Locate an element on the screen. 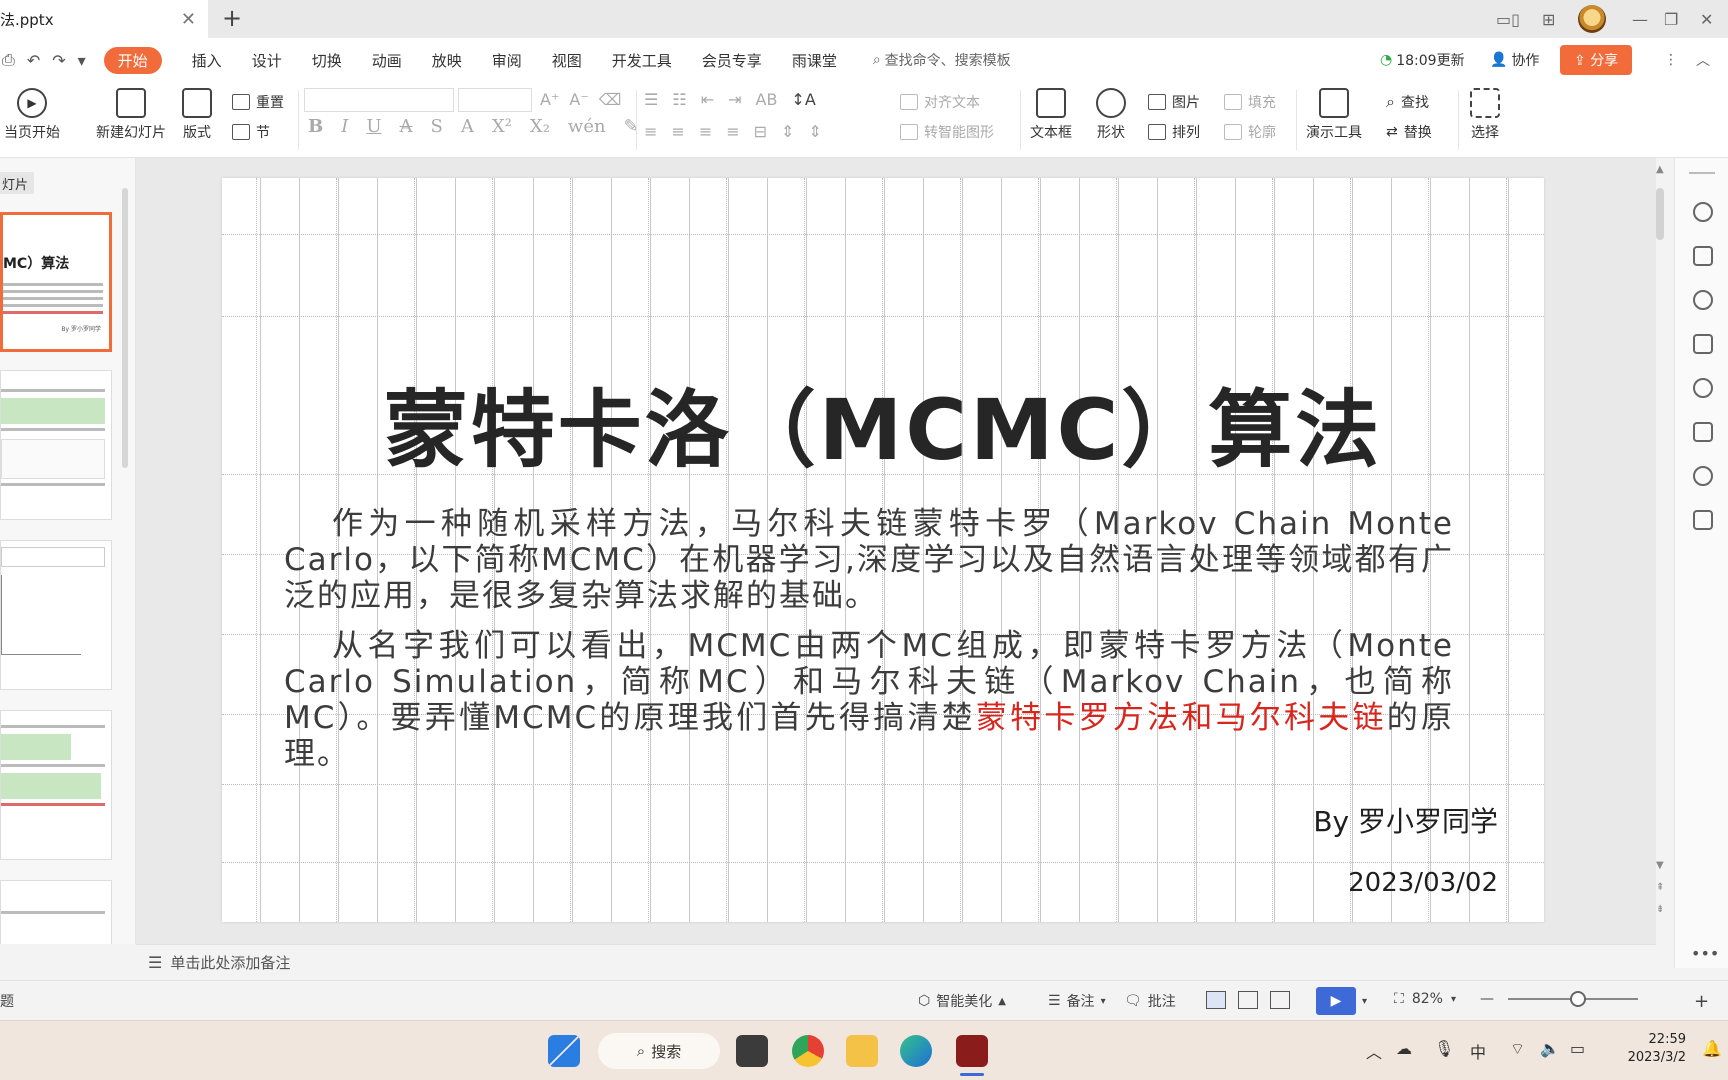 The height and width of the screenshot is (1080, 1728). apps-grid-icon: ⊞ is located at coordinates (1548, 19).